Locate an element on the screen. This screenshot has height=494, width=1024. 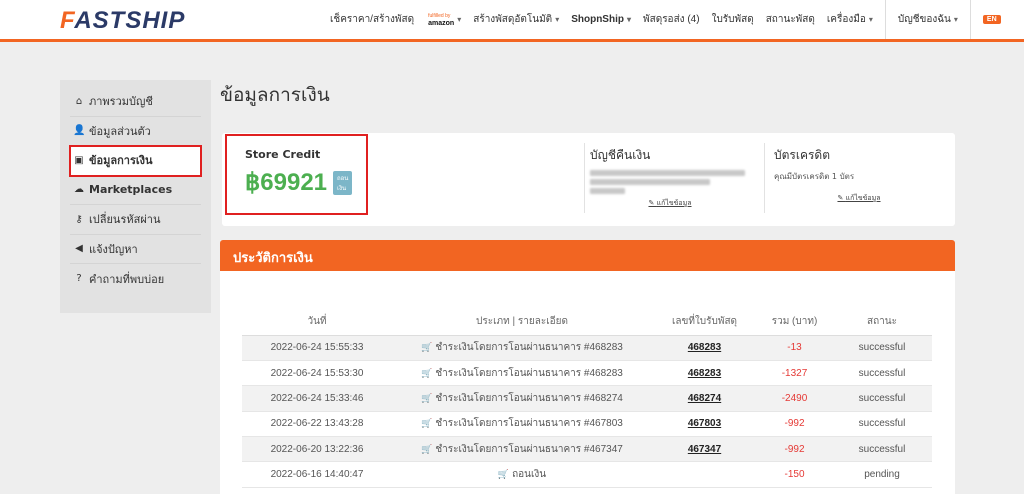
page-title: ข้อมูลการเงิน is located at coordinates (275, 95).